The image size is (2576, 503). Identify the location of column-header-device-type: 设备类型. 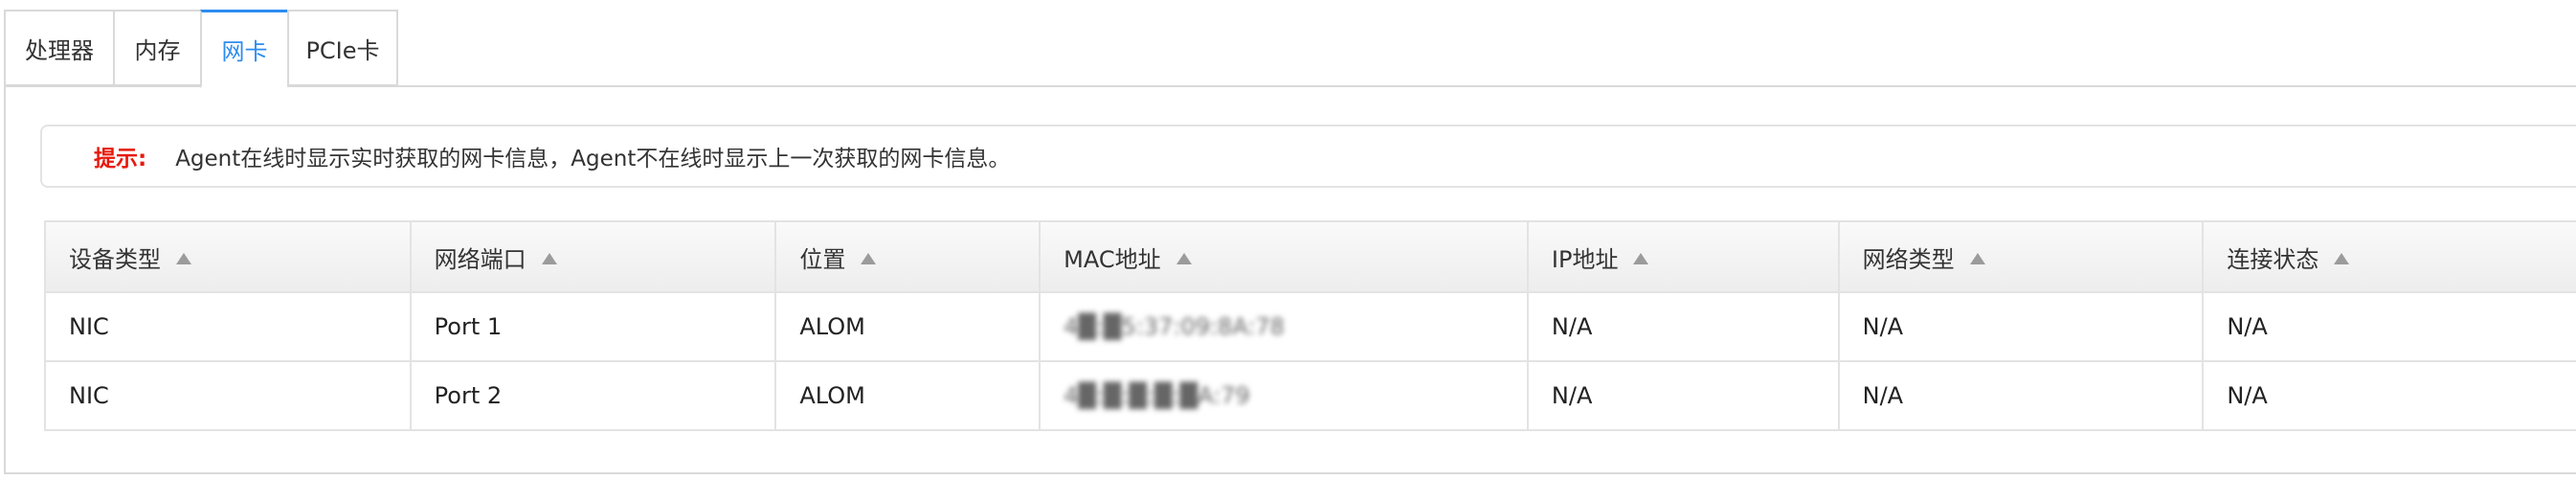
(228, 256).